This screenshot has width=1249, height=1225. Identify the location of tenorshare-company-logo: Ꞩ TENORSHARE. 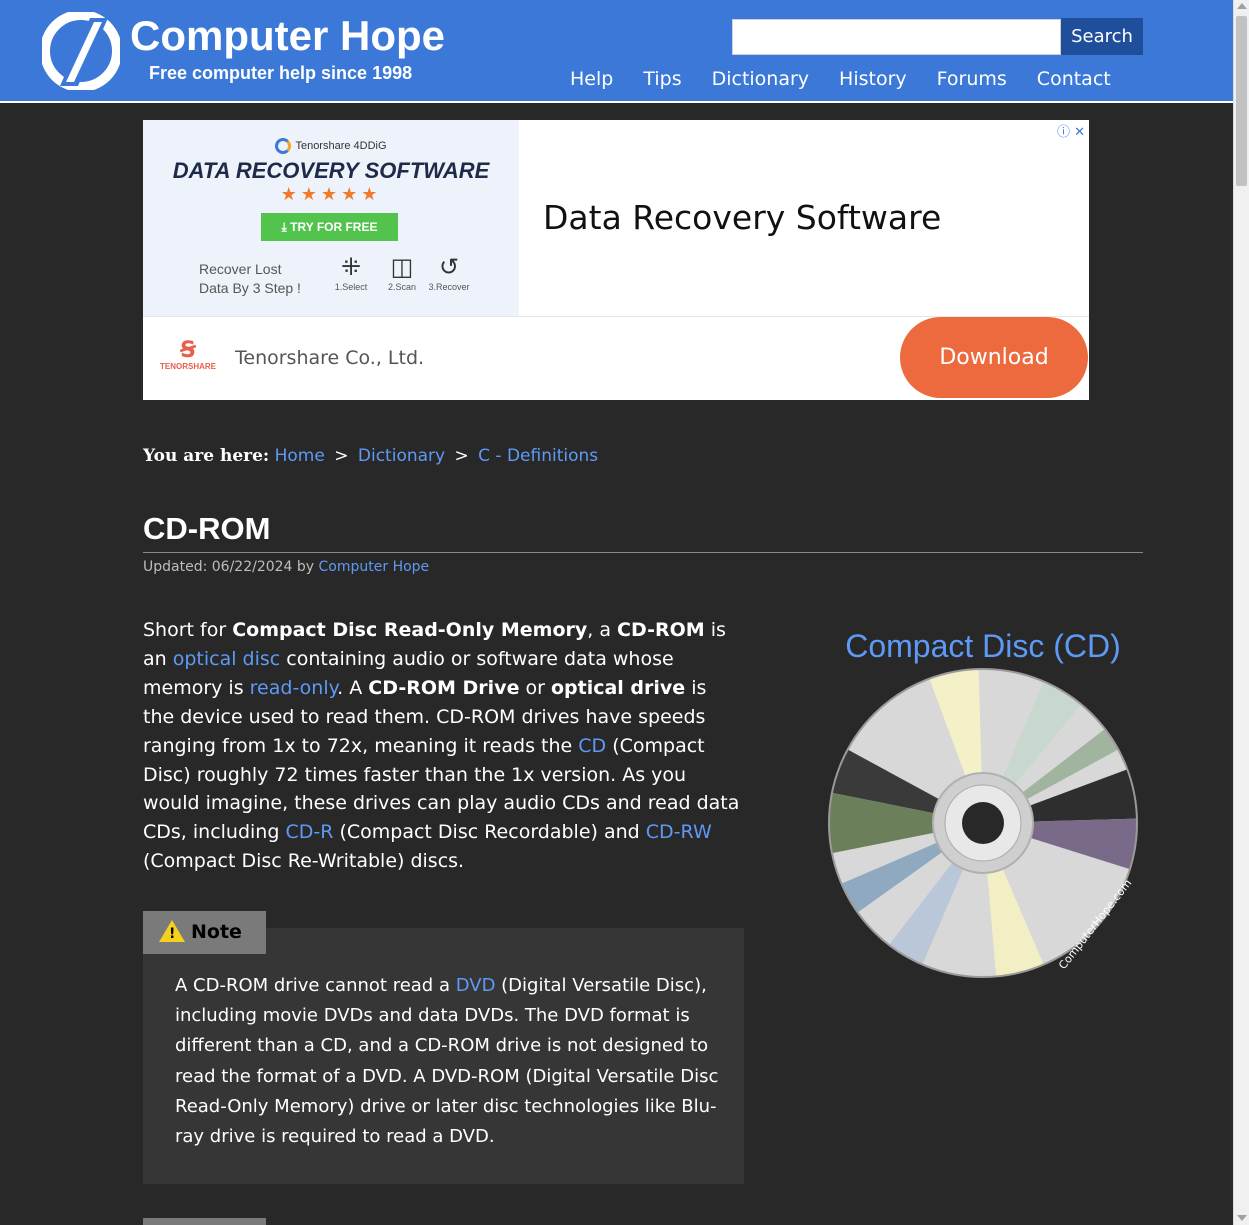
(188, 355).